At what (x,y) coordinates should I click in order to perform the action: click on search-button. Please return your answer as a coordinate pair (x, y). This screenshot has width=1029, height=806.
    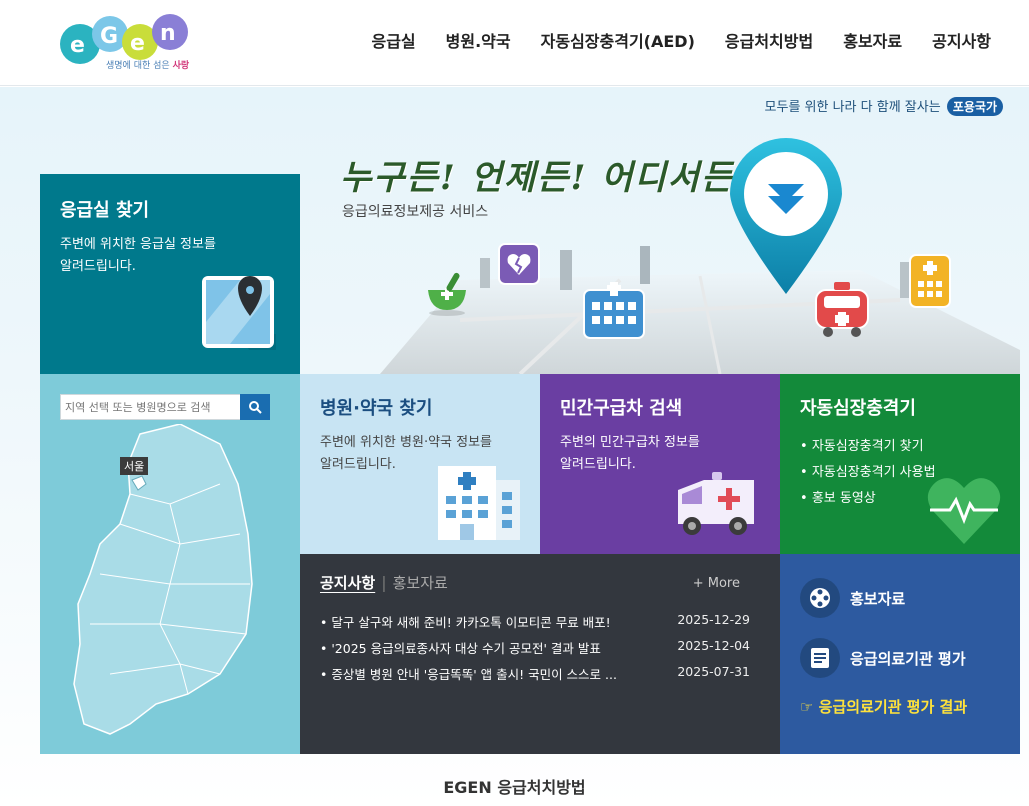
    Looking at the image, I should click on (255, 407).